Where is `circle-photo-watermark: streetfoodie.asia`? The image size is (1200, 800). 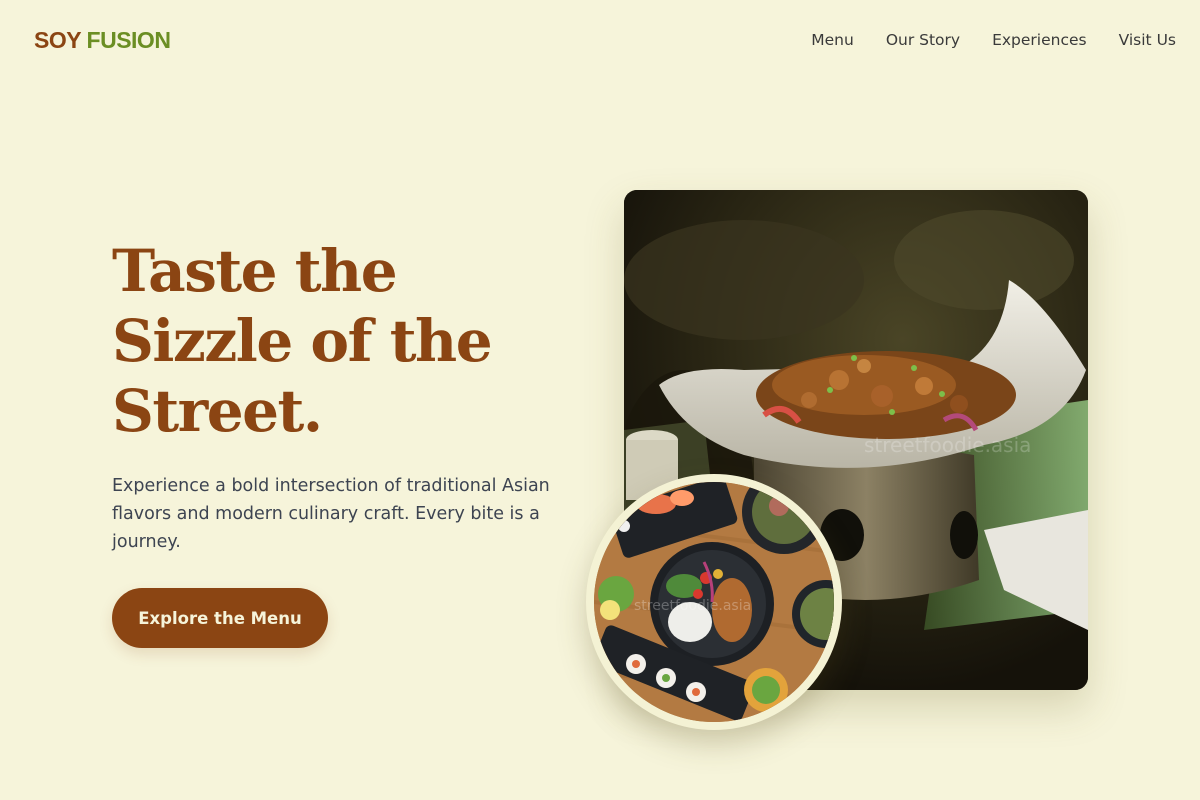
circle-photo-watermark: streetfoodie.asia is located at coordinates (692, 606).